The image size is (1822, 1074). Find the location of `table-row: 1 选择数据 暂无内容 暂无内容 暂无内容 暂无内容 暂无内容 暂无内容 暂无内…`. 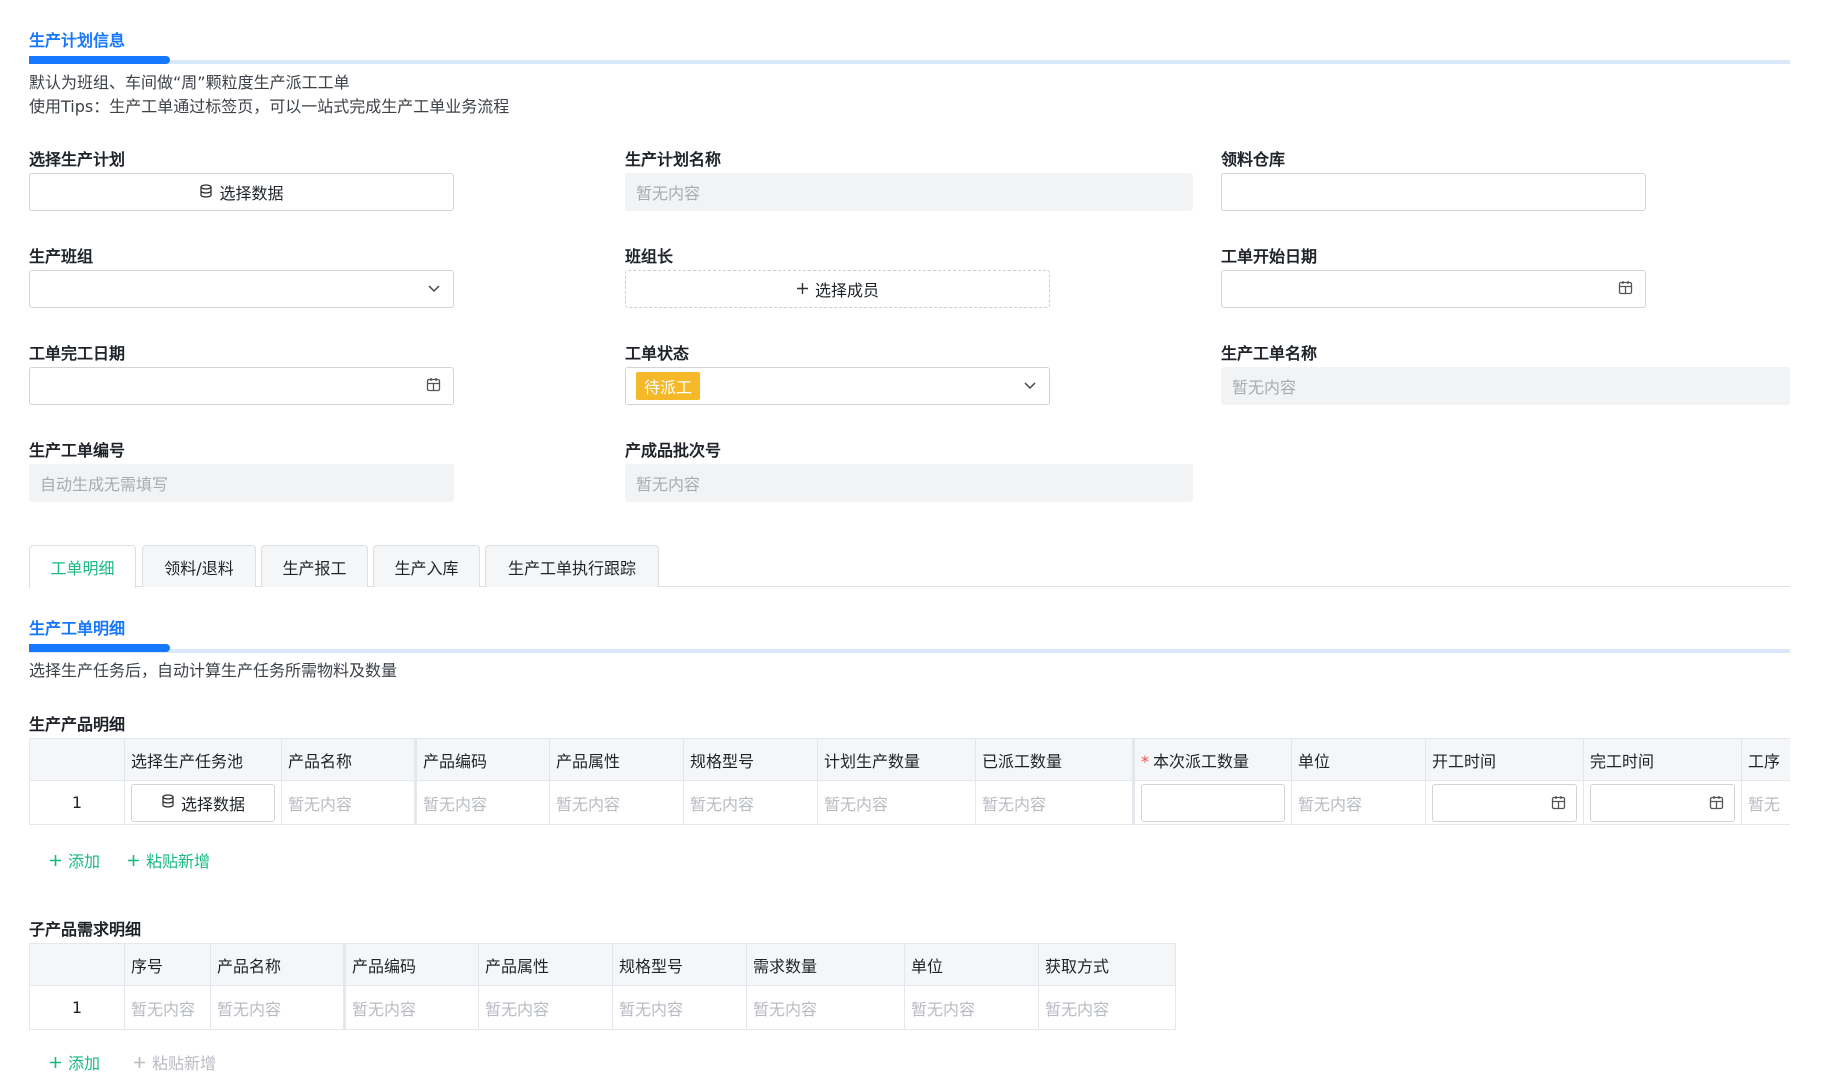

table-row: 1 选择数据 暂无内容 暂无内容 暂无内容 暂无内容 暂无内容 暂无内容 暂无内… is located at coordinates (909, 802).